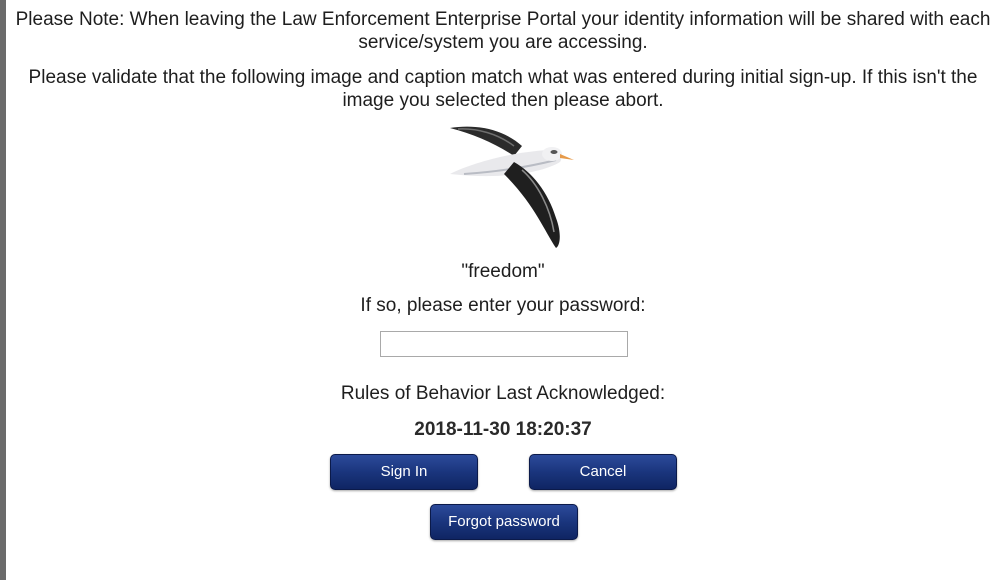 This screenshot has height=580, width=1000. Describe the element at coordinates (503, 429) in the screenshot. I see `rules-acknowledged-timestamp: 2018-11-30 18:20:37` at that location.